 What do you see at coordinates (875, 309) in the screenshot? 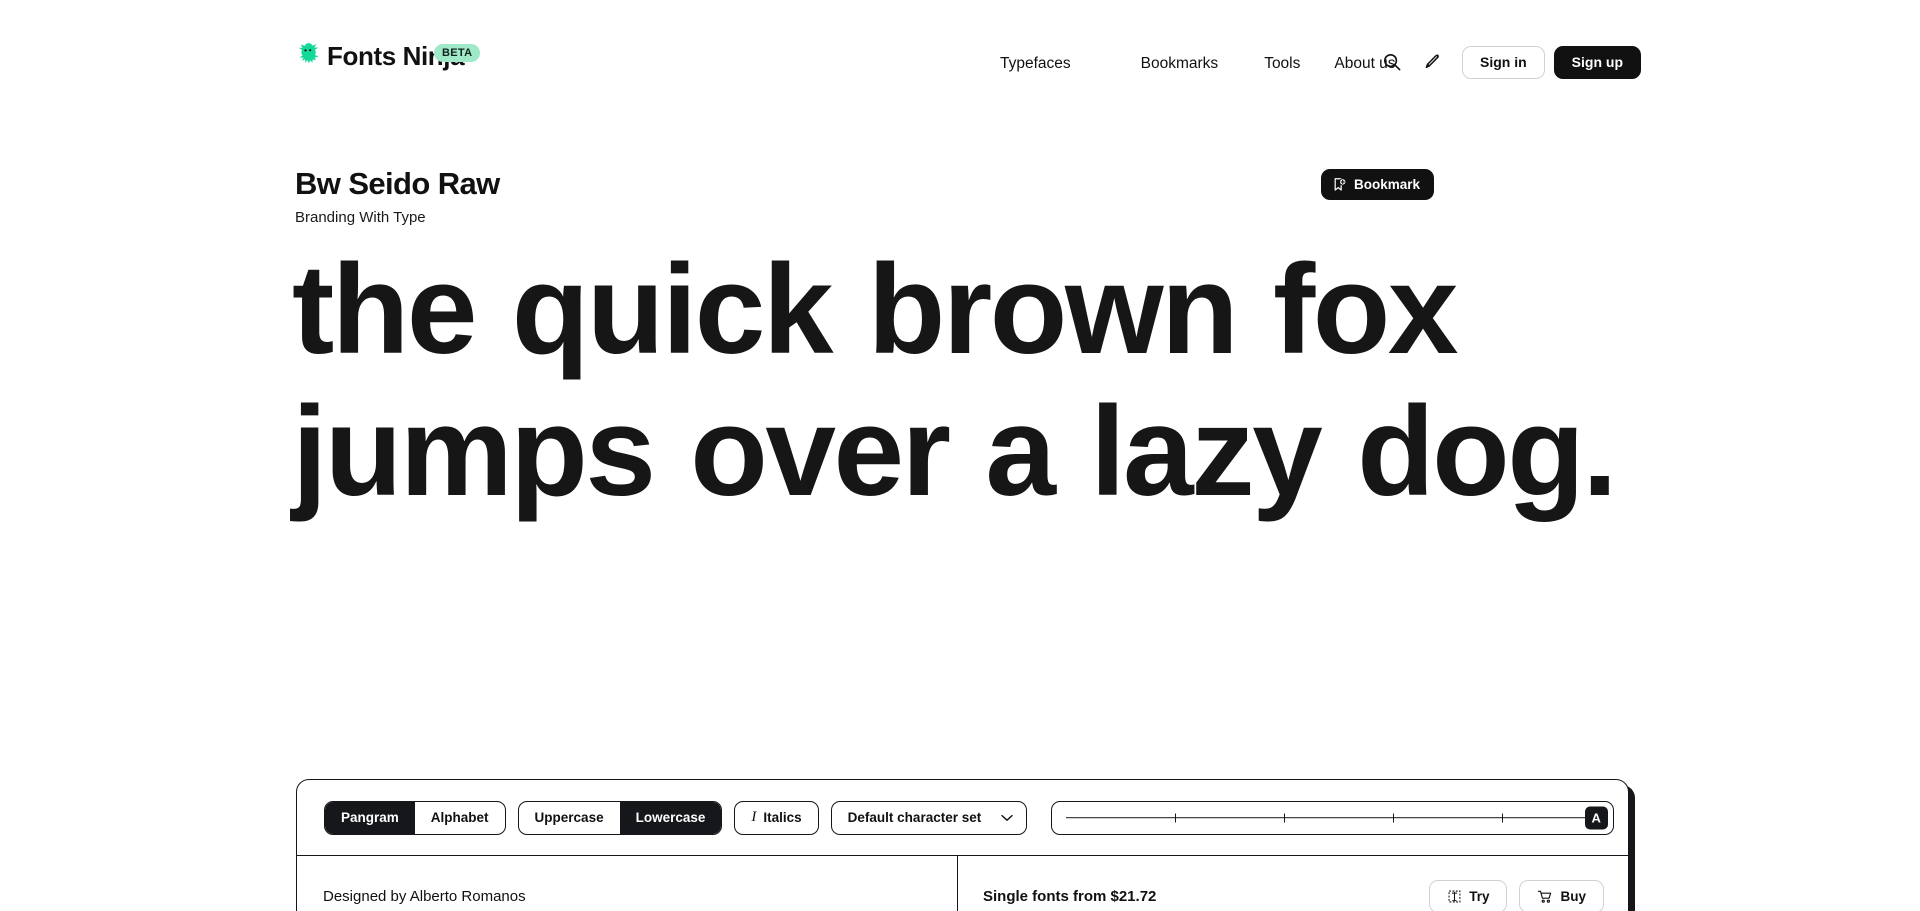
I see `specimen-line-1: the quick brown fox` at bounding box center [875, 309].